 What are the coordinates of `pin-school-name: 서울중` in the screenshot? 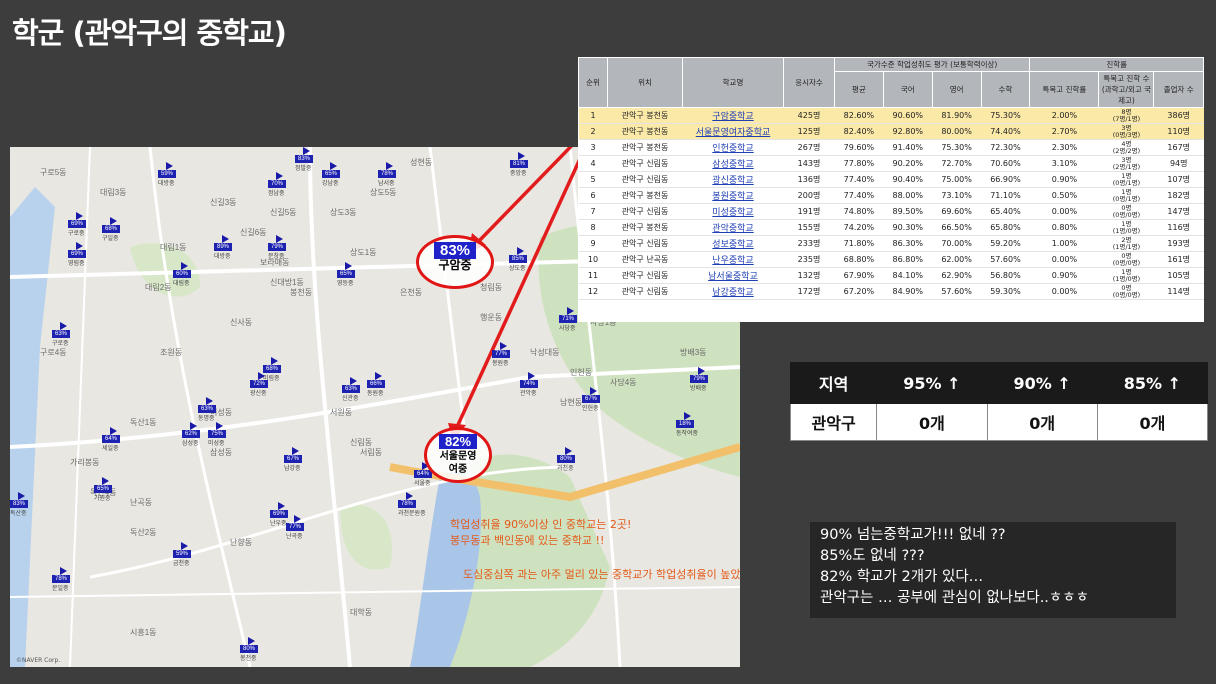 It's located at (422, 484).